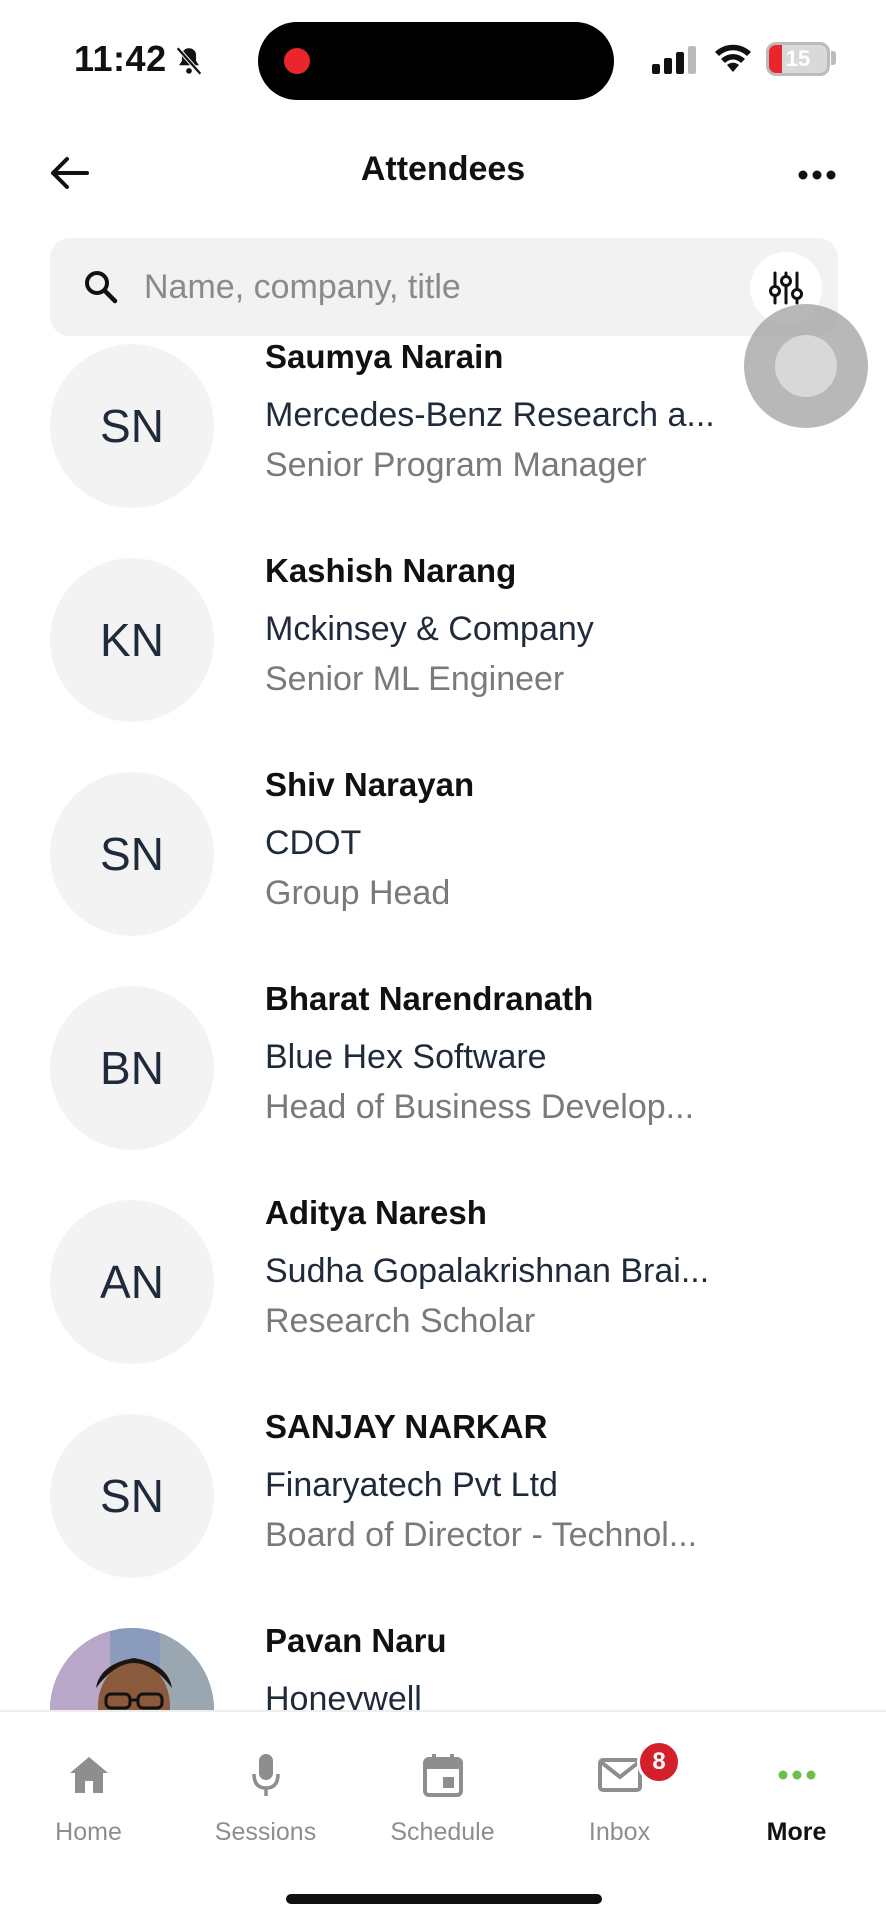 The height and width of the screenshot is (1920, 886). I want to click on attendee-company: CDOT, so click(313, 843).